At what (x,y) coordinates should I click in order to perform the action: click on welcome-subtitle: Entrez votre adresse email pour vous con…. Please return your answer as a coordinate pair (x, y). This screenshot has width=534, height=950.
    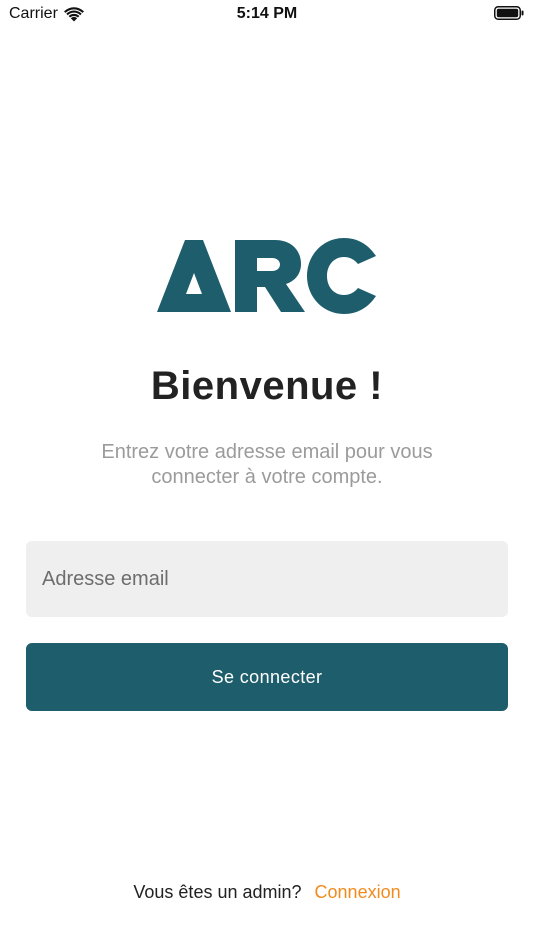
    Looking at the image, I should click on (267, 464).